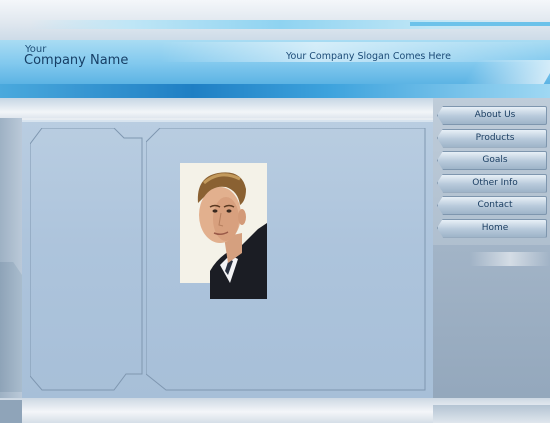  I want to click on banner-flash, so click(506, 73).